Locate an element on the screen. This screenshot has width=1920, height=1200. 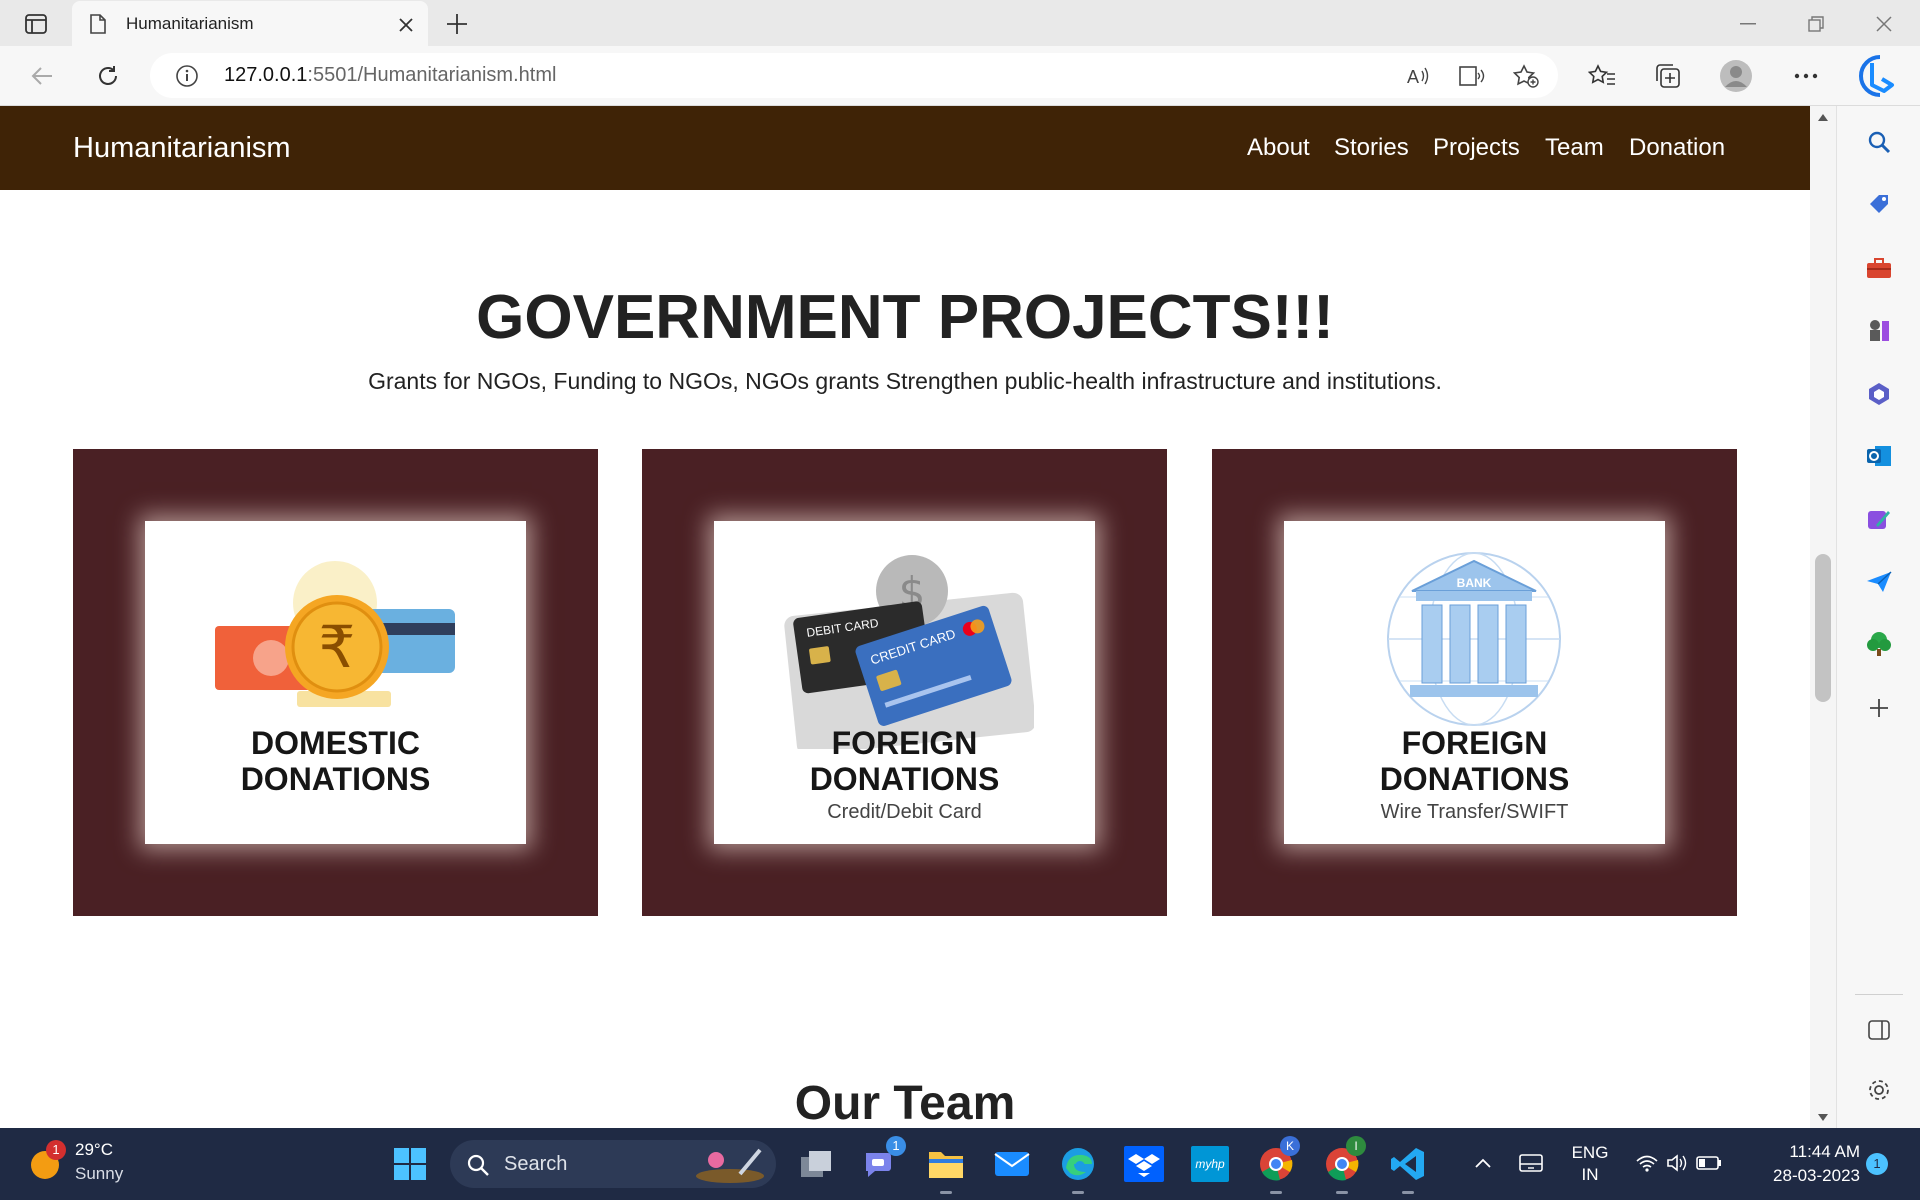
edge-button is located at coordinates (1078, 1168).